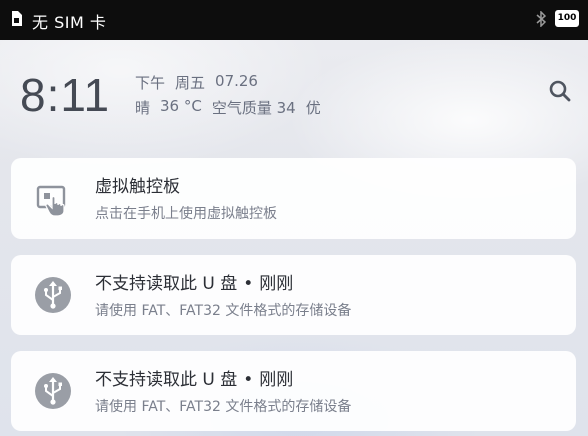 Image resolution: width=588 pixels, height=436 pixels. What do you see at coordinates (236, 81) in the screenshot?
I see `date-label: 07.26` at bounding box center [236, 81].